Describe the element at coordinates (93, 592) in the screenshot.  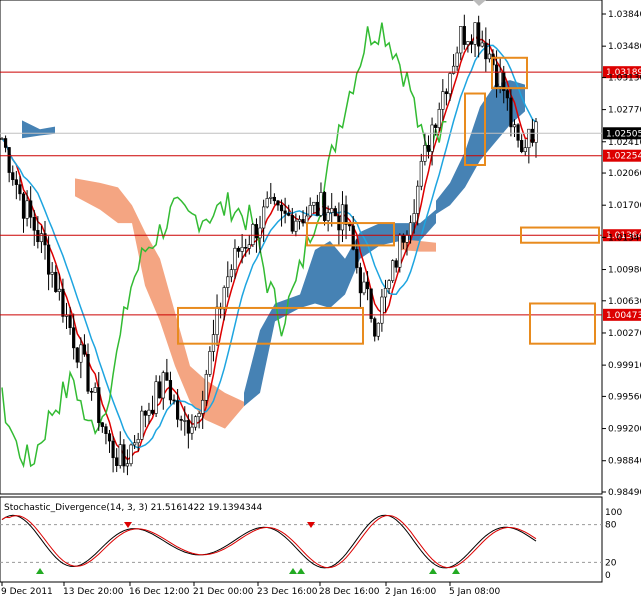
I see `time-tick-label: 13 Dec 20:00` at that location.